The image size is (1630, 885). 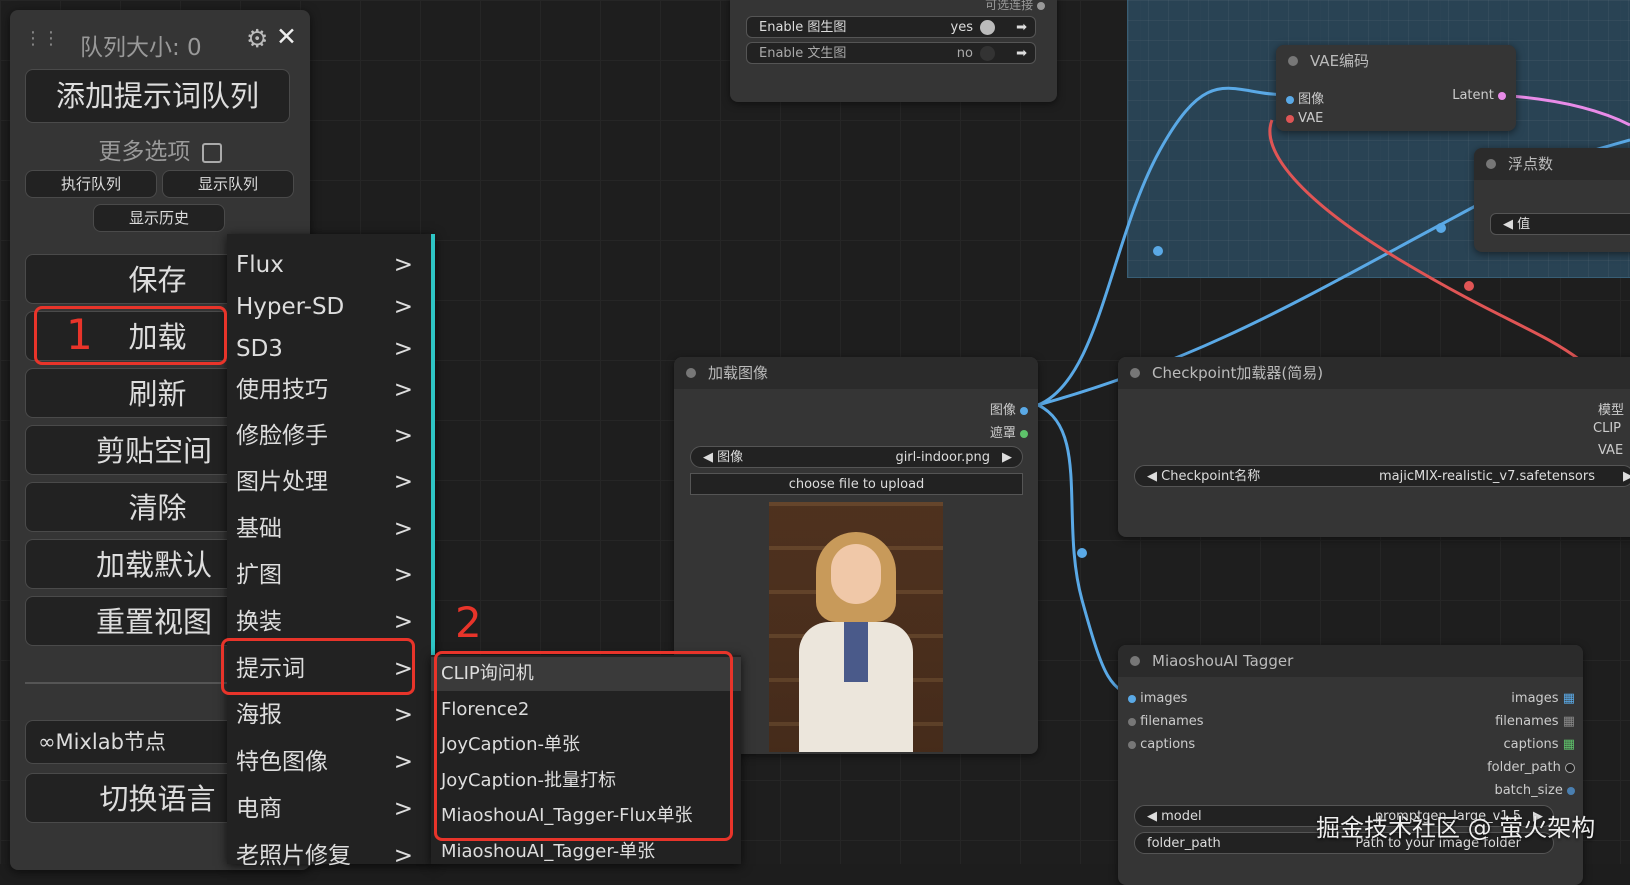 What do you see at coordinates (964, 53) in the screenshot?
I see `enable-txt2img-value: no` at bounding box center [964, 53].